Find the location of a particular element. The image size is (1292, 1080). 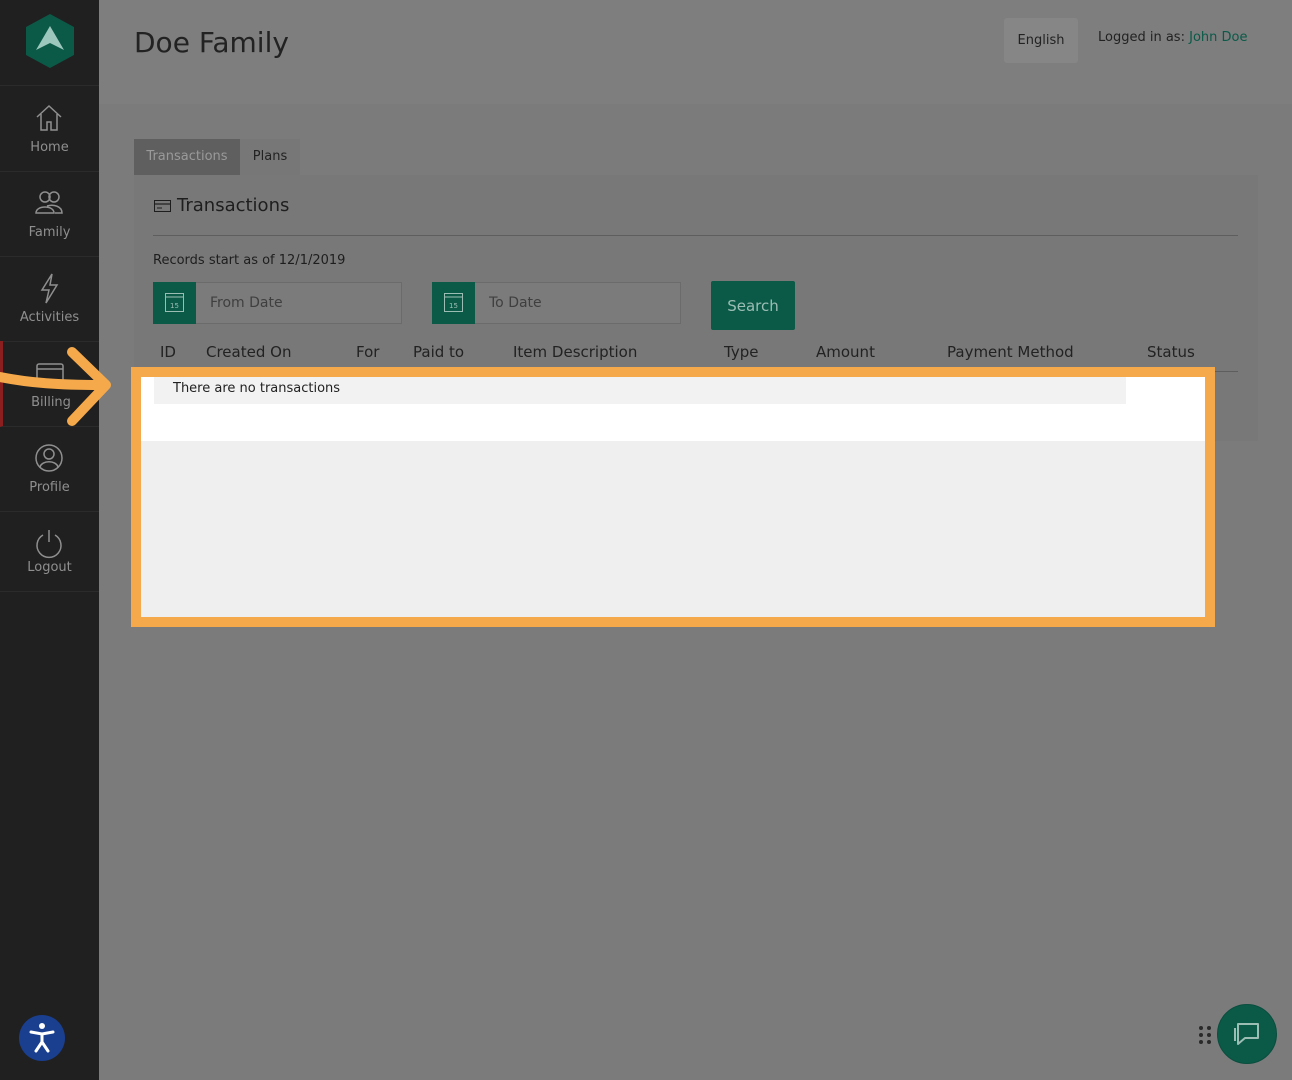

tab-plans: Plans is located at coordinates (270, 157).